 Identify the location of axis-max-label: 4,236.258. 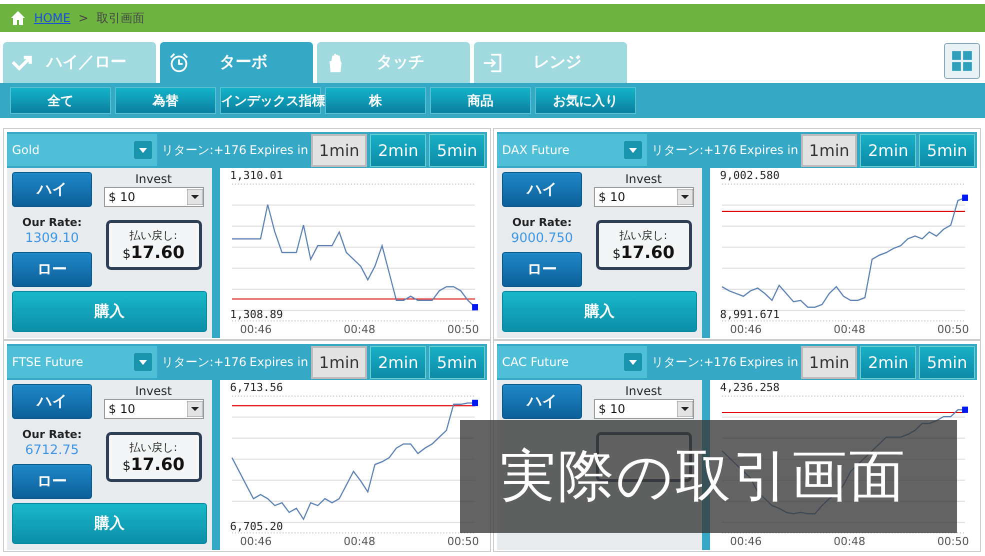
(750, 388).